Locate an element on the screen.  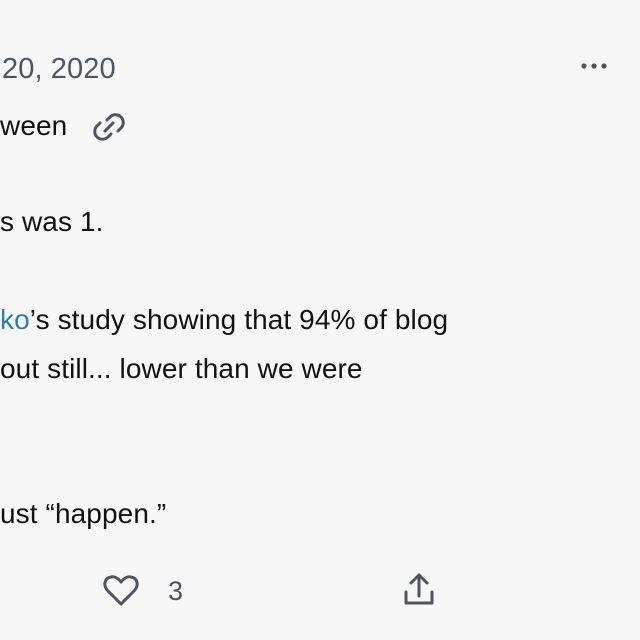
link-icon is located at coordinates (109, 127).